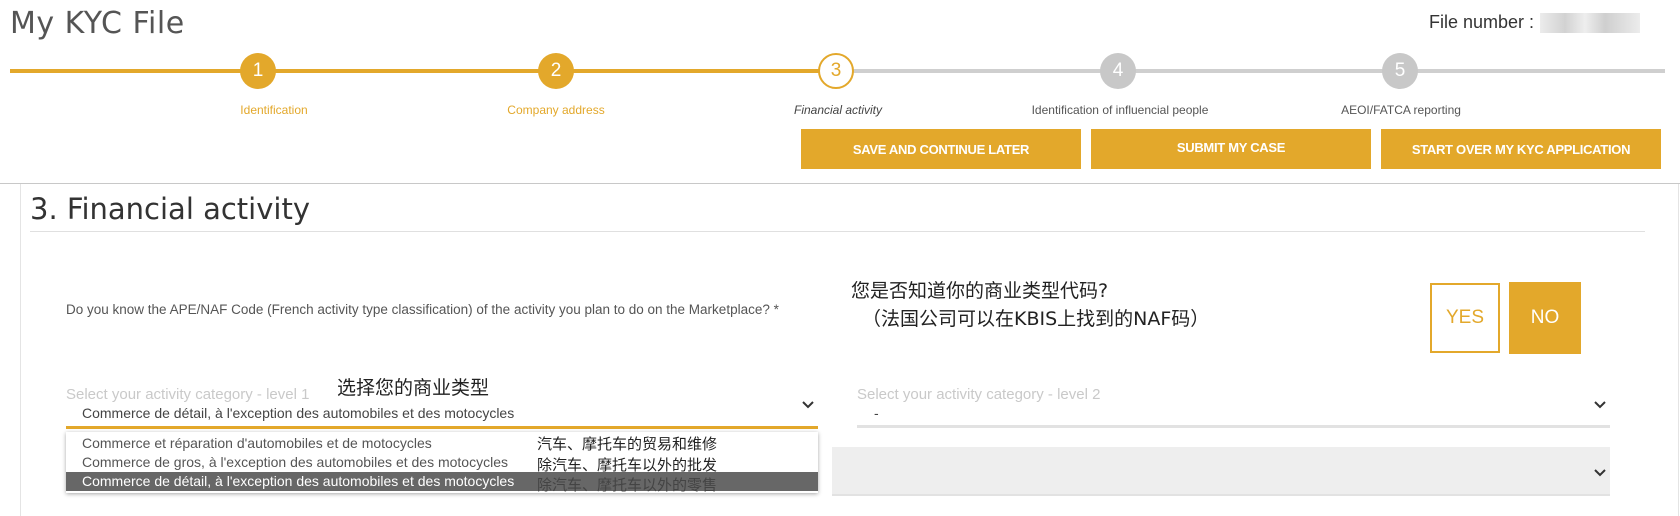  Describe the element at coordinates (1118, 71) in the screenshot. I see `step-4-marker: 4` at that location.